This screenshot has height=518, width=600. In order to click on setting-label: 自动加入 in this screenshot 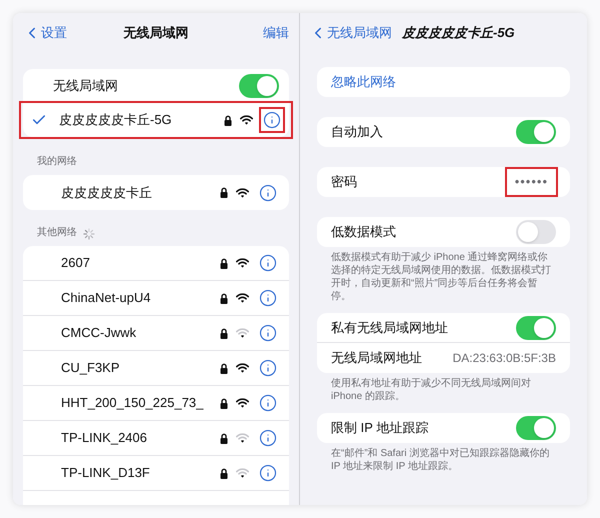, I will do `click(357, 132)`.